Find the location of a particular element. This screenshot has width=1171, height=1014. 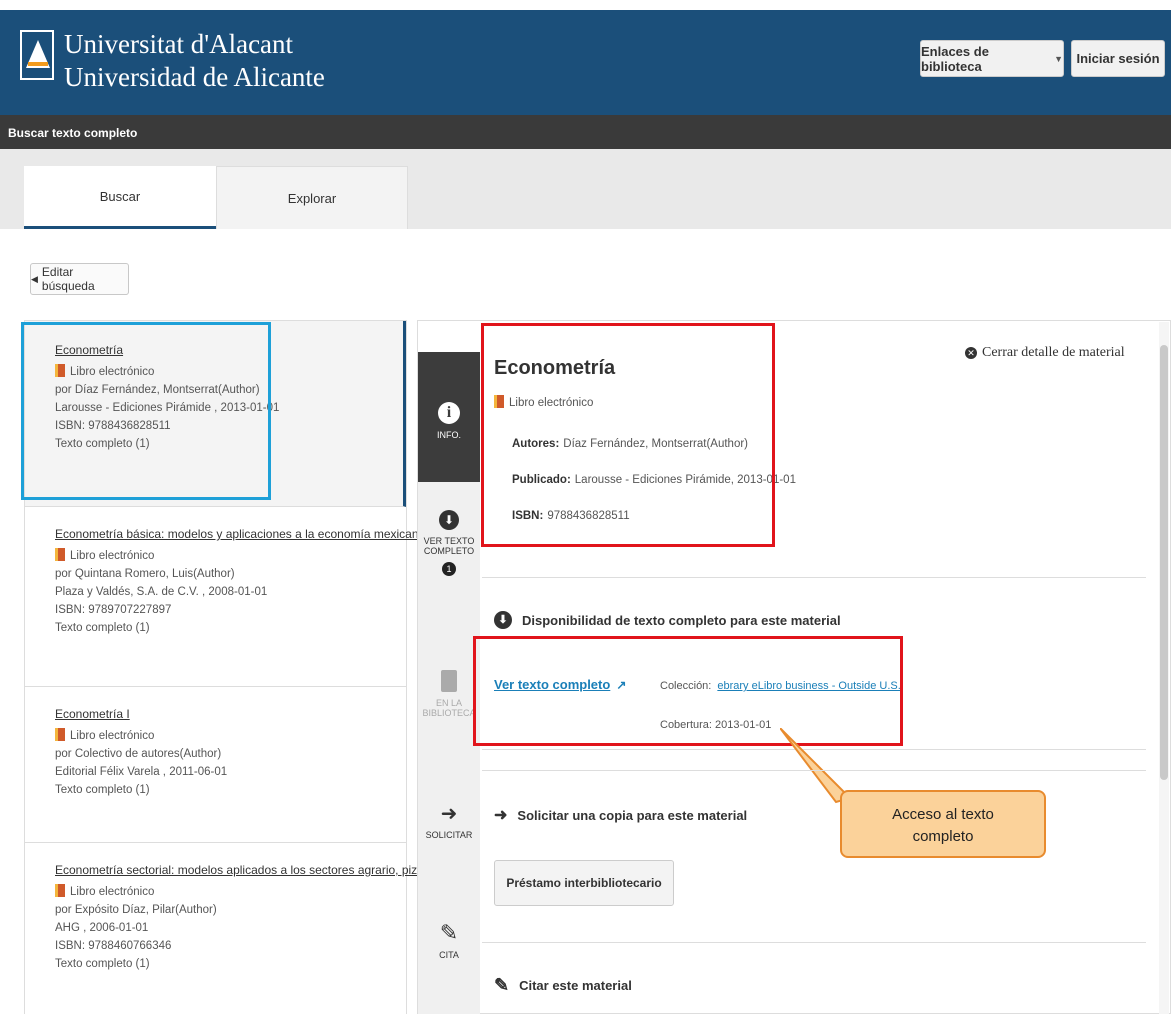

download-icon: ⬇ is located at coordinates (503, 620).